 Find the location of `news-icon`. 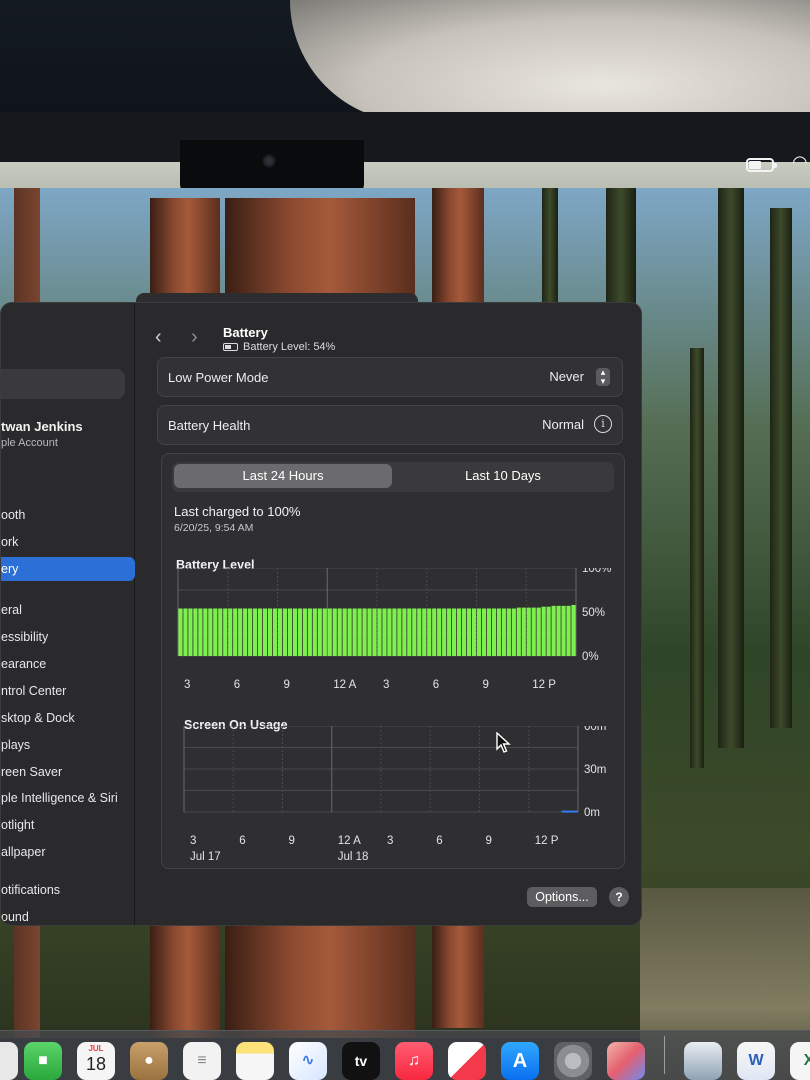

news-icon is located at coordinates (467, 1061).